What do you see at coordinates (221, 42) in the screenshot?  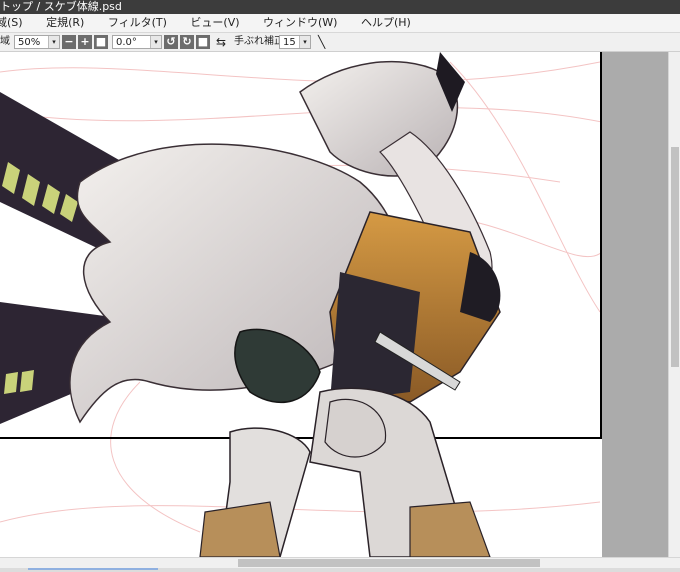 I see `flip-horizontal-icon: ⇆` at bounding box center [221, 42].